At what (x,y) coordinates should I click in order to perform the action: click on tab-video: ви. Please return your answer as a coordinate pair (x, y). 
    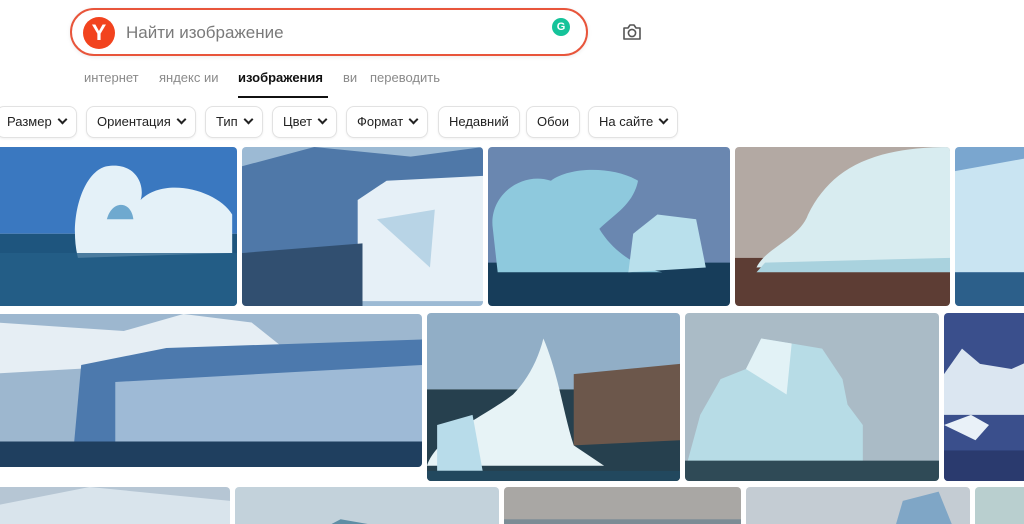
    Looking at the image, I should click on (350, 77).